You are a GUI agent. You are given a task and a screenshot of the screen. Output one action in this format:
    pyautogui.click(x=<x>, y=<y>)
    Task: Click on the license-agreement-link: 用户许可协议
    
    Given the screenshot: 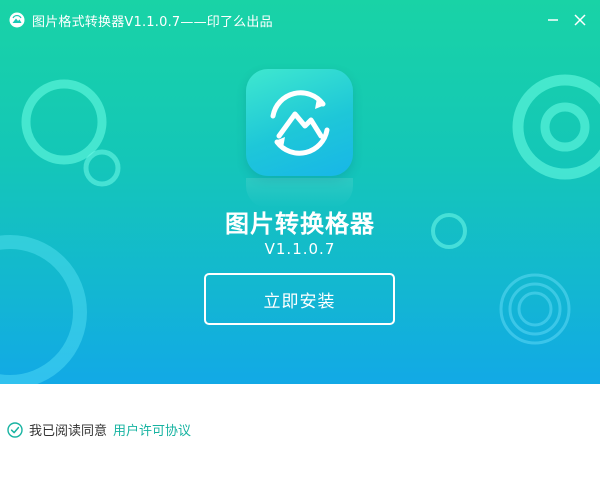 What is the action you would take?
    pyautogui.click(x=152, y=429)
    